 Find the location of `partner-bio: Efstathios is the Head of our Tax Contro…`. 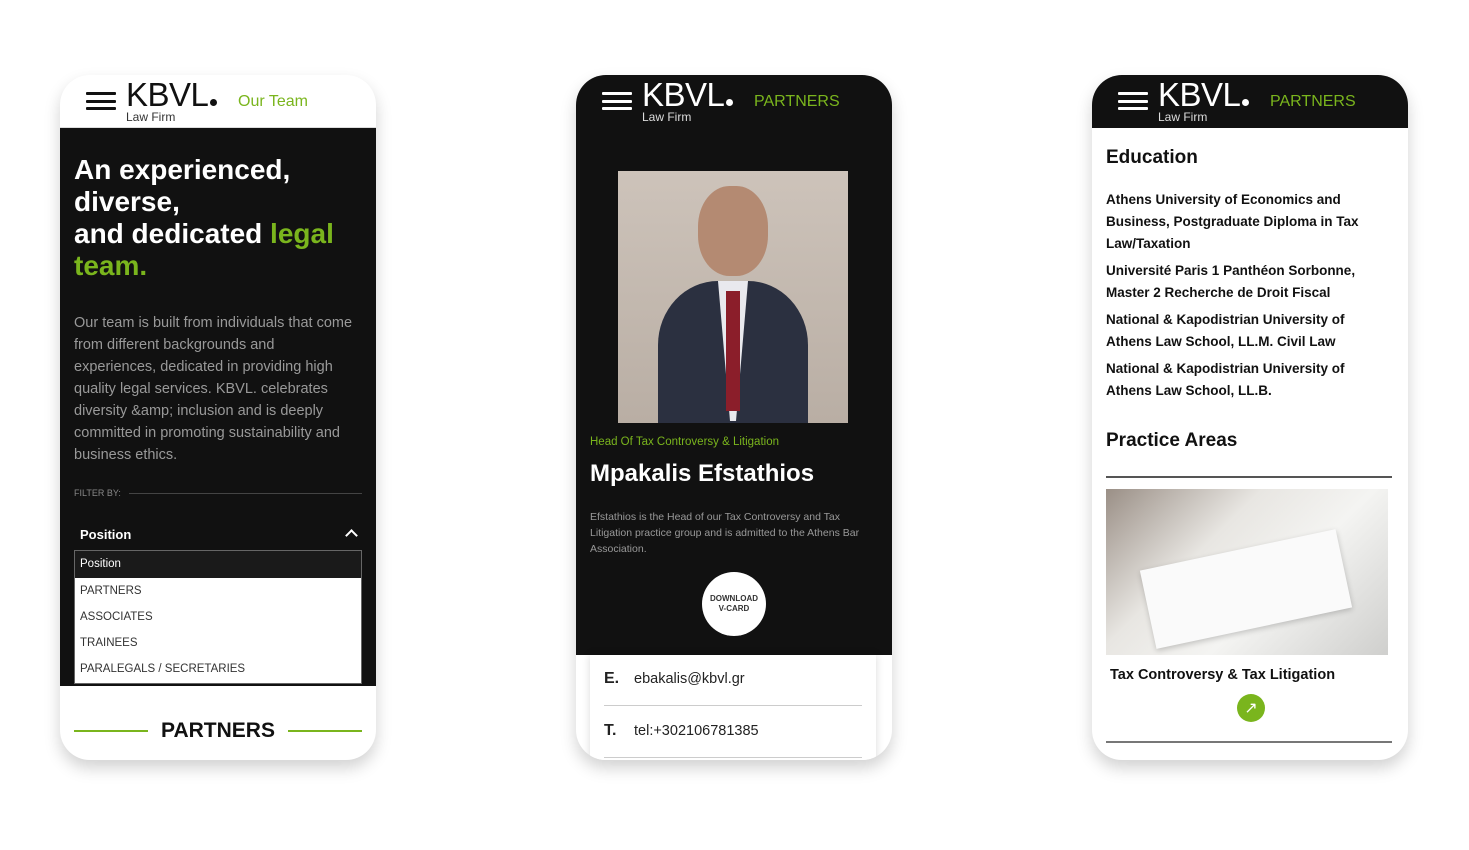

partner-bio: Efstathios is the Head of our Tax Contro… is located at coordinates (725, 533).